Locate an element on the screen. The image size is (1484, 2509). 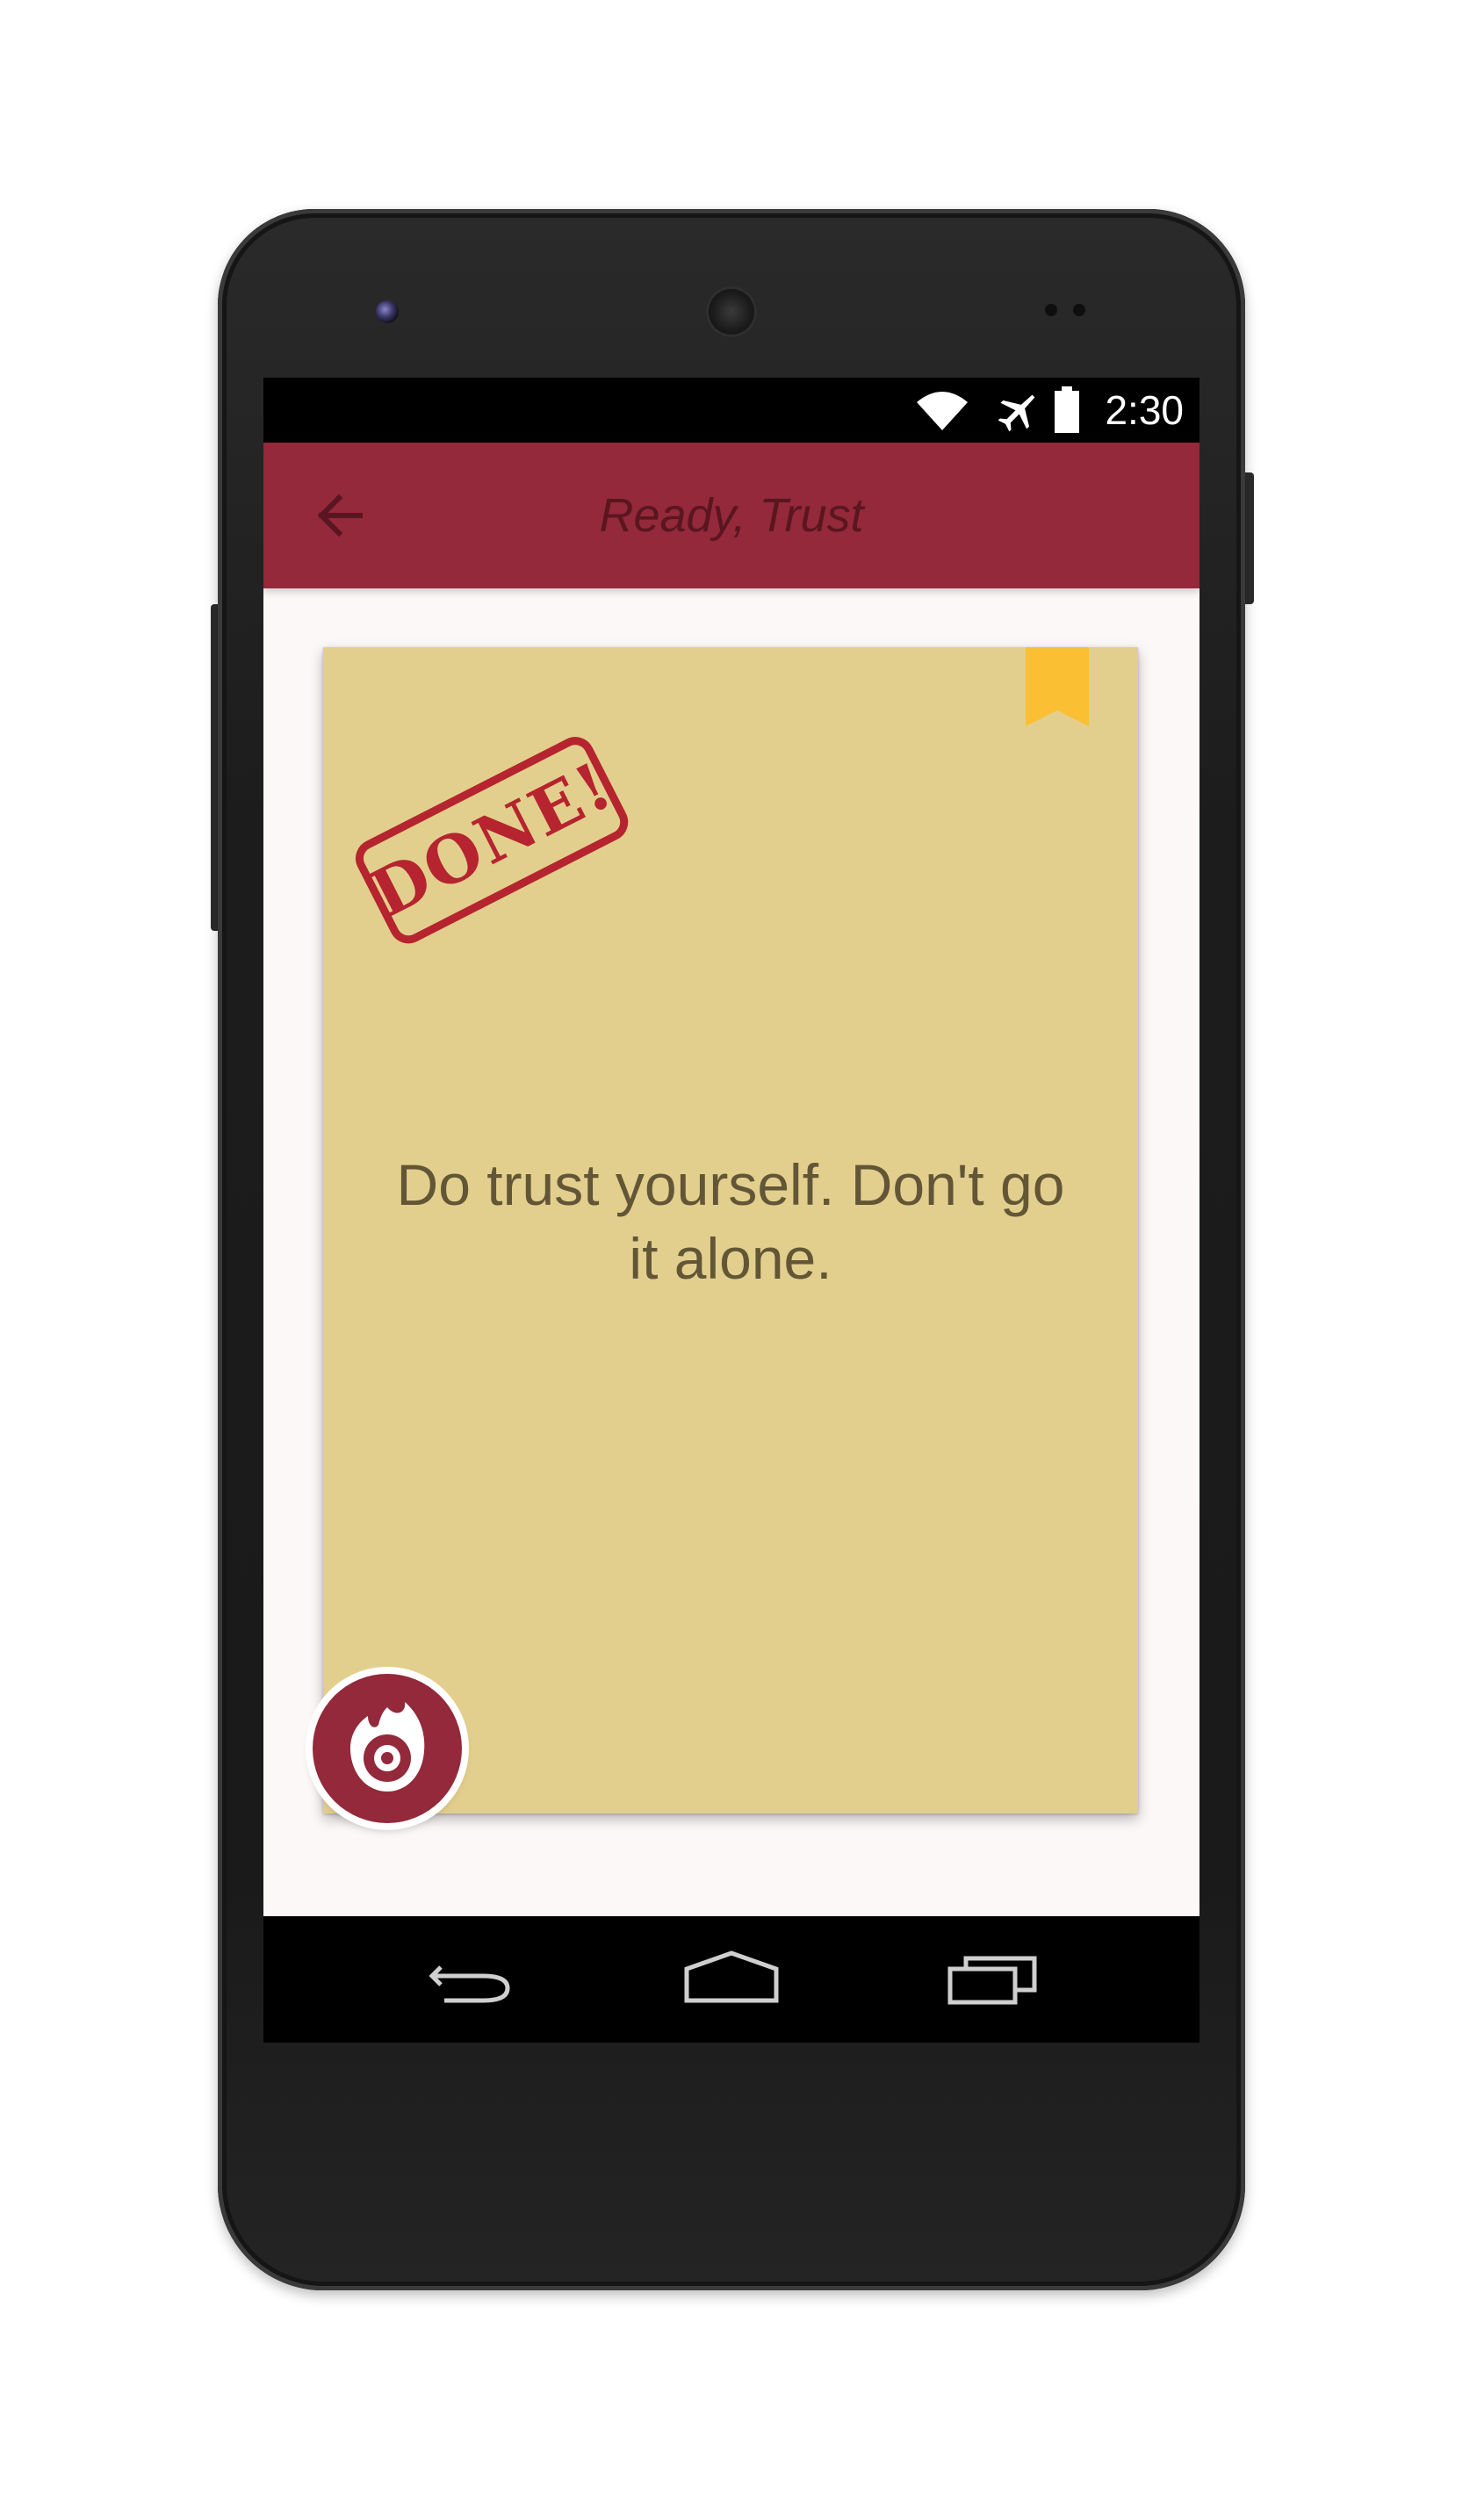
flame-target-icon is located at coordinates (387, 1747).